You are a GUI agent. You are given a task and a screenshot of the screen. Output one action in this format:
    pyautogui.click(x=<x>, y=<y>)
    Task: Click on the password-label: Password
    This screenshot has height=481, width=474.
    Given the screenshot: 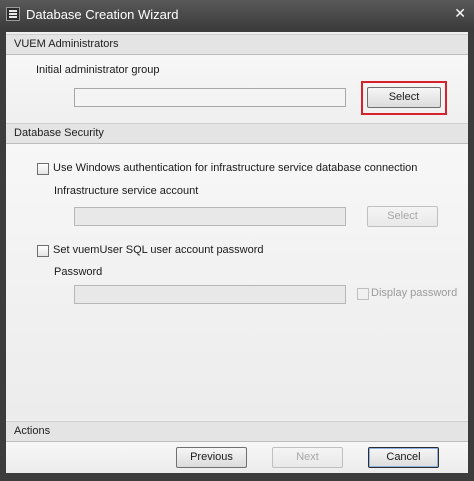 What is the action you would take?
    pyautogui.click(x=78, y=272)
    